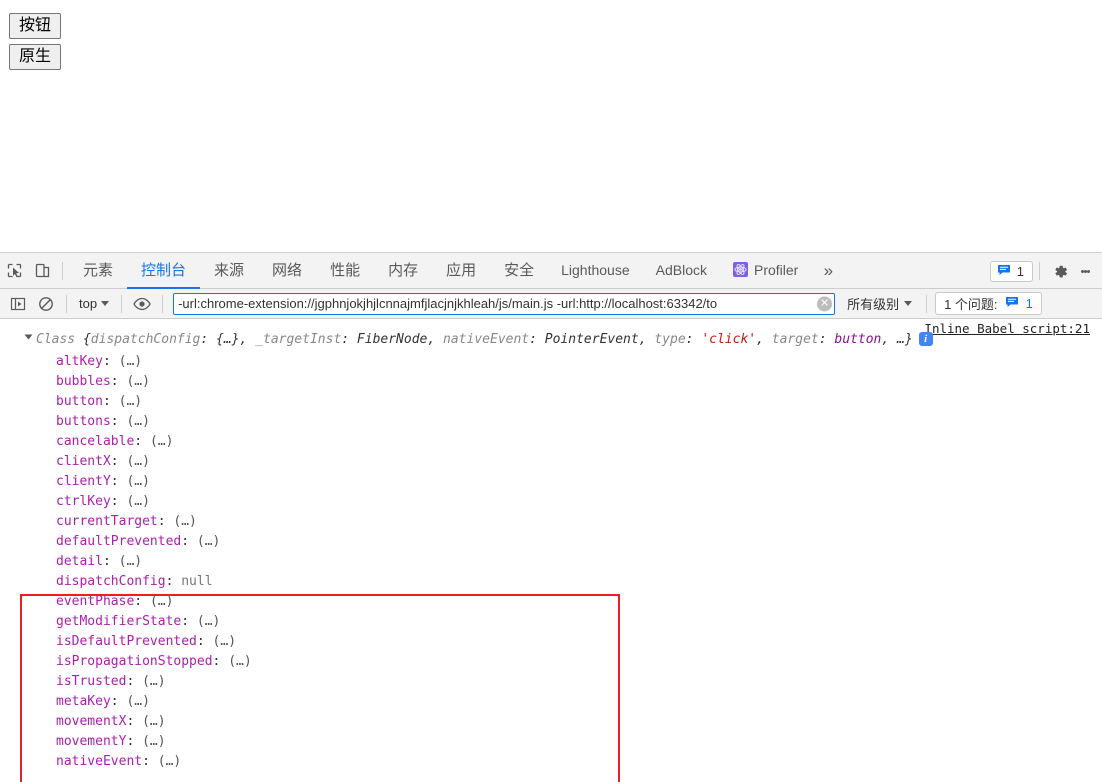 This screenshot has width=1102, height=782. Describe the element at coordinates (461, 271) in the screenshot. I see `tab-application: 应用` at that location.